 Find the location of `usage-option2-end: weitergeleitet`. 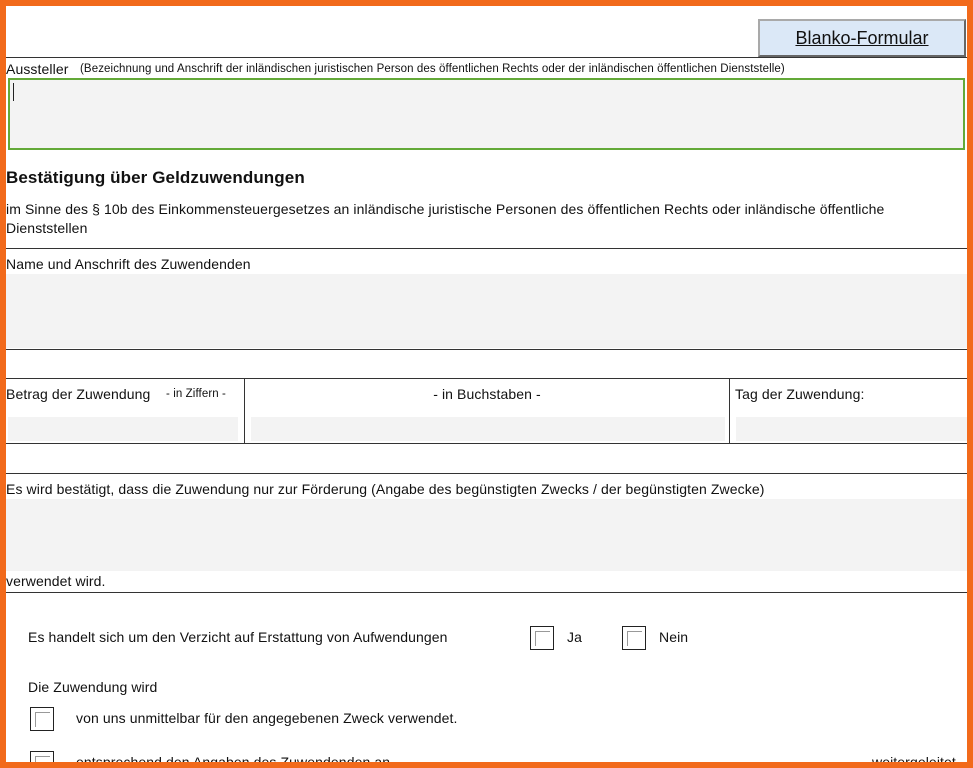

usage-option2-end: weitergeleitet is located at coordinates (914, 761).